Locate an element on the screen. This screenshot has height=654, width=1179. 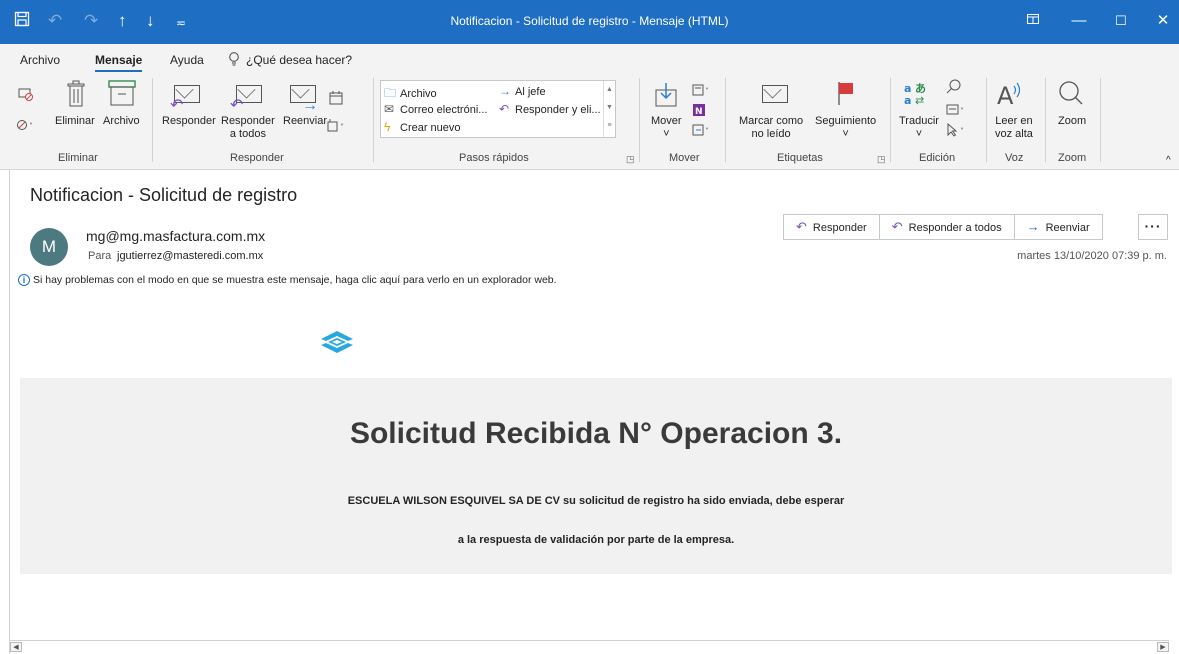
message-subject: Notificacion - Solicitud de registro is located at coordinates (164, 195).